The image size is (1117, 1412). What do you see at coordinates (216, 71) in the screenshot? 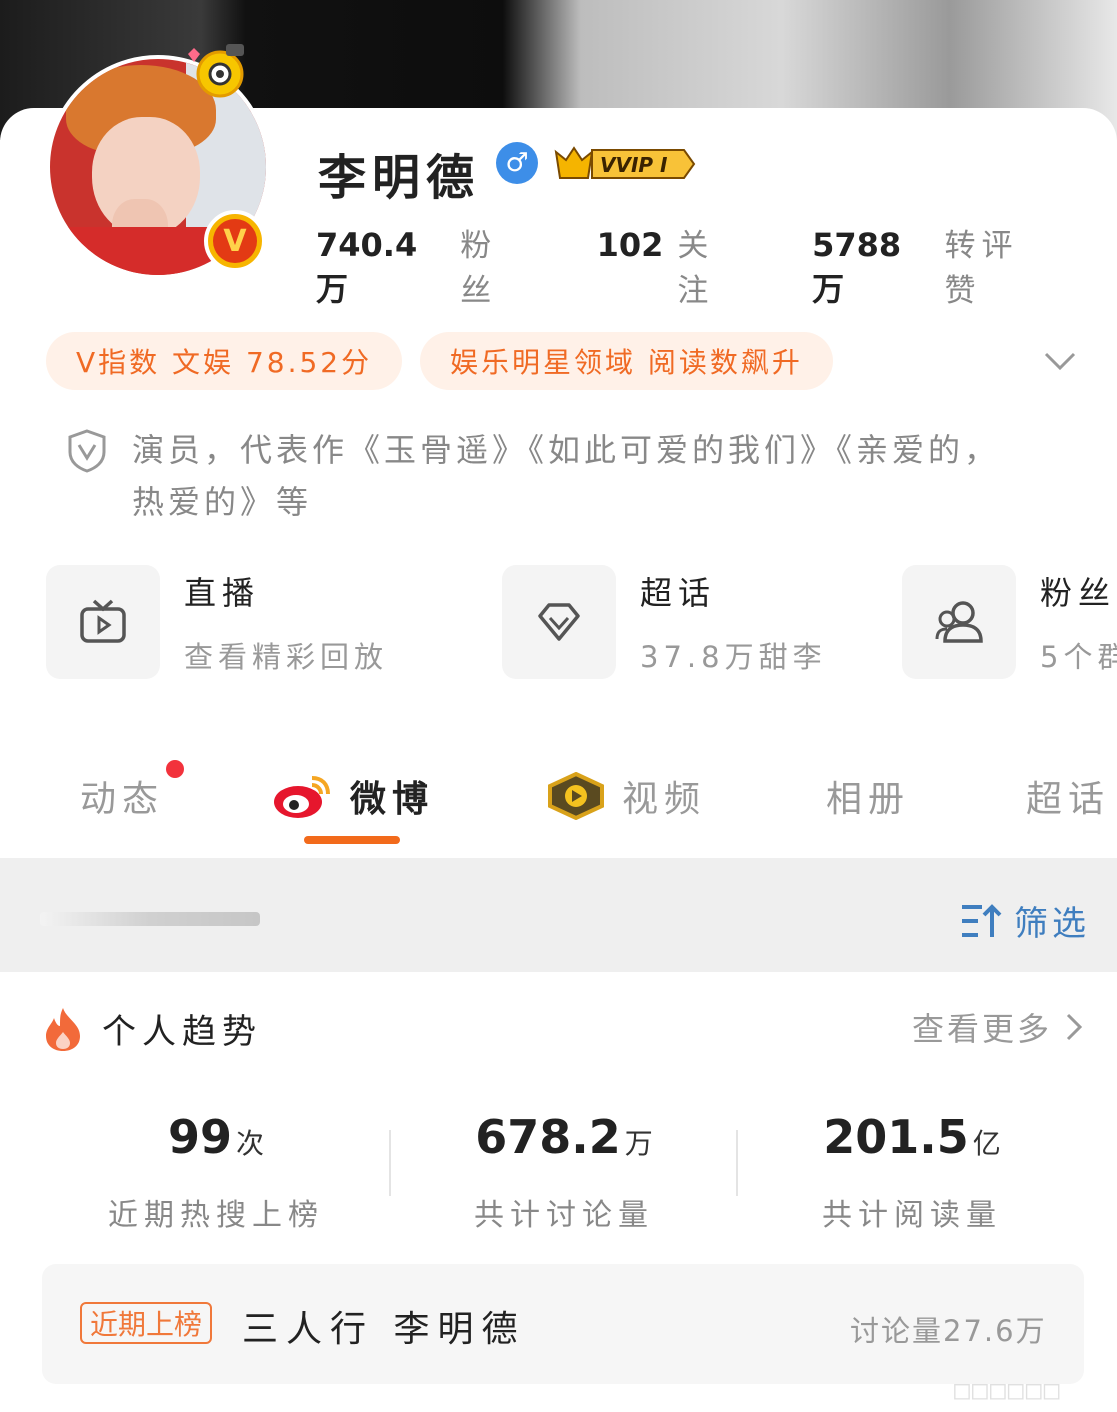
I see `avatar-decoration-icon` at bounding box center [216, 71].